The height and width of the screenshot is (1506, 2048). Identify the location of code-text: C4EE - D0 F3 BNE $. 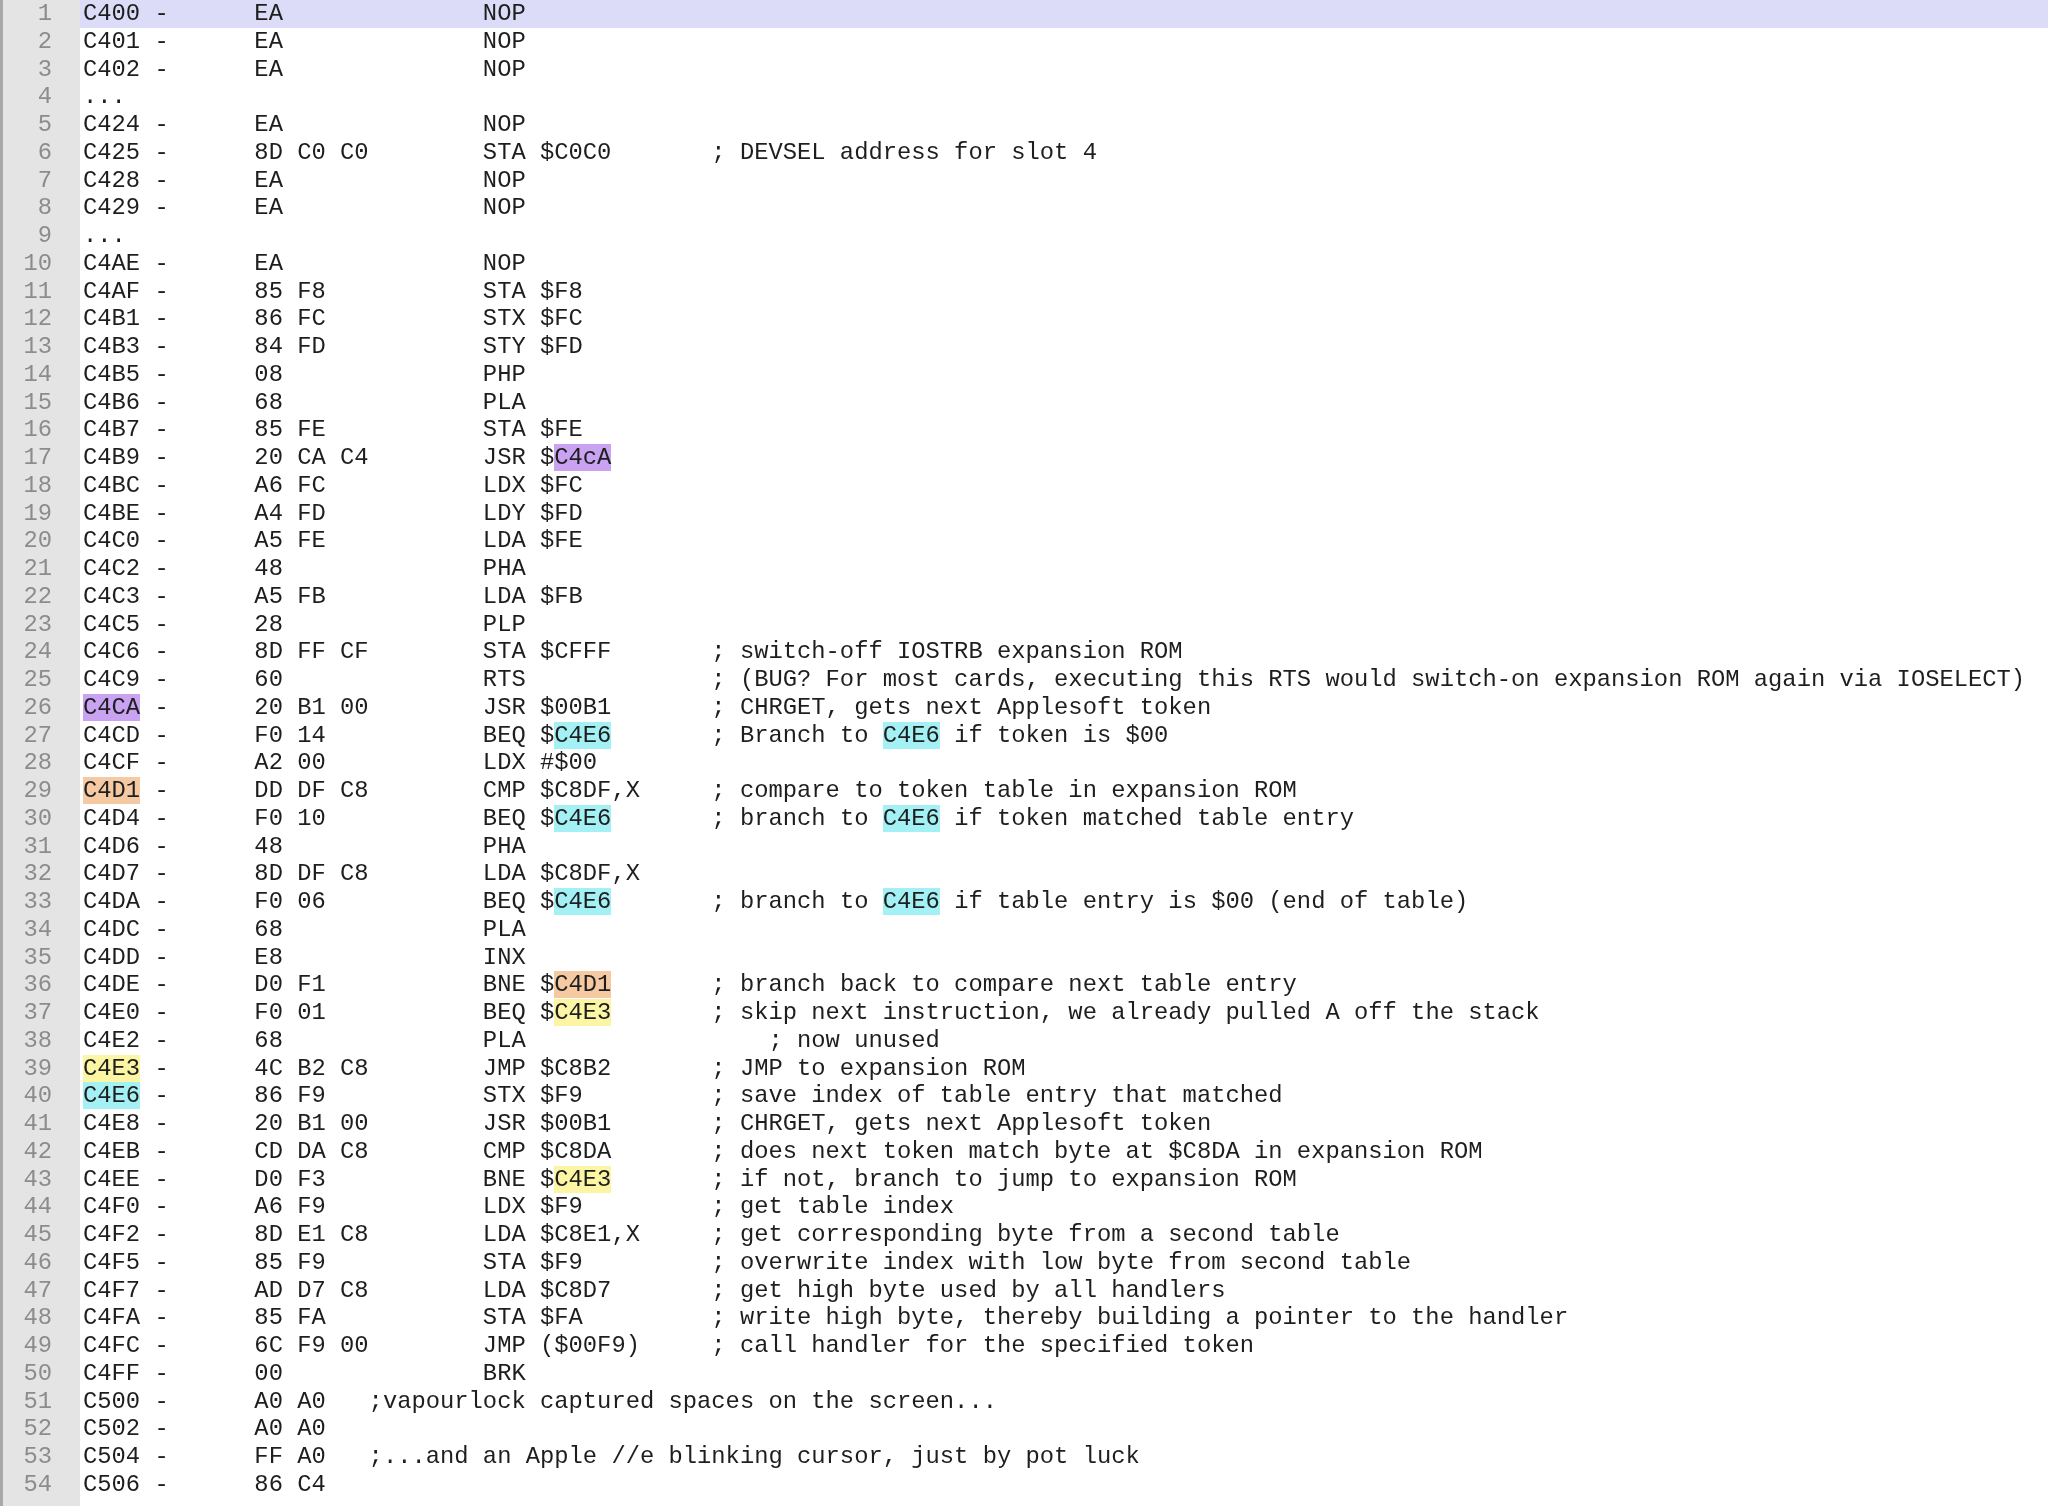
(319, 1179).